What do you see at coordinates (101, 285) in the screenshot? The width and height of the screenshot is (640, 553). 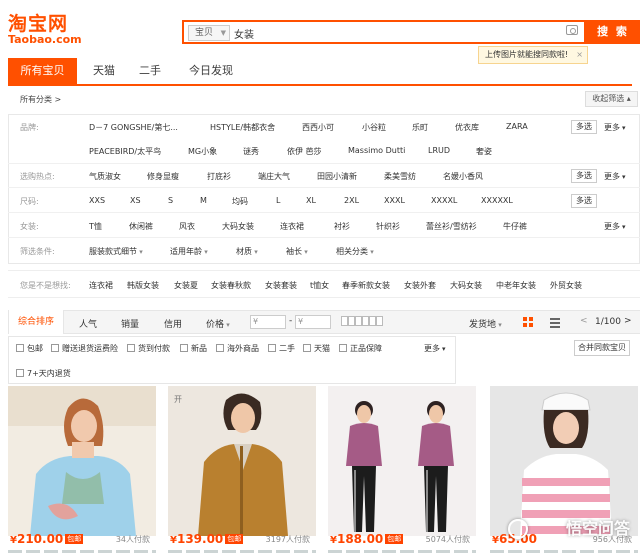 I see `related-item: 连衣裙` at bounding box center [101, 285].